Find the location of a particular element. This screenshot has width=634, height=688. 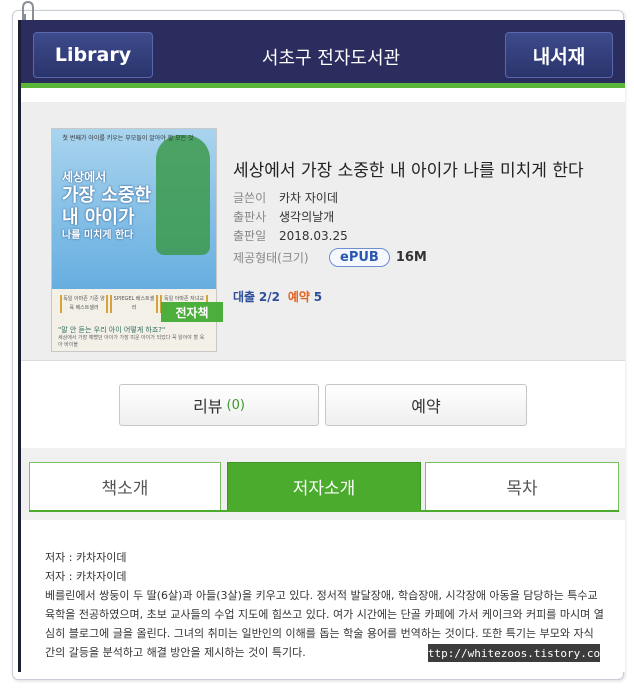

review-count: (0) is located at coordinates (235, 405).